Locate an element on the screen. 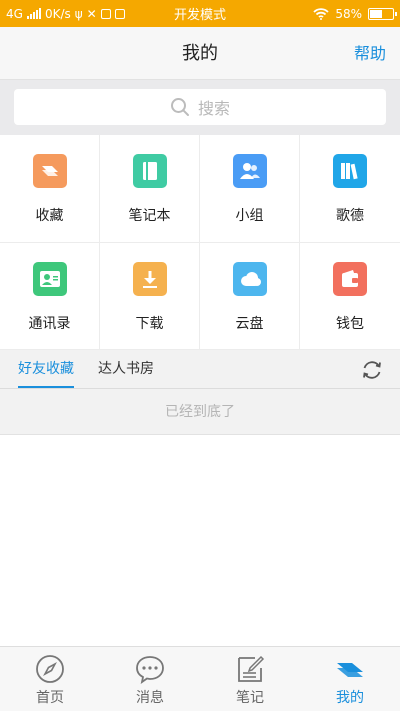  usb-icon: ψ is located at coordinates (78, 13).